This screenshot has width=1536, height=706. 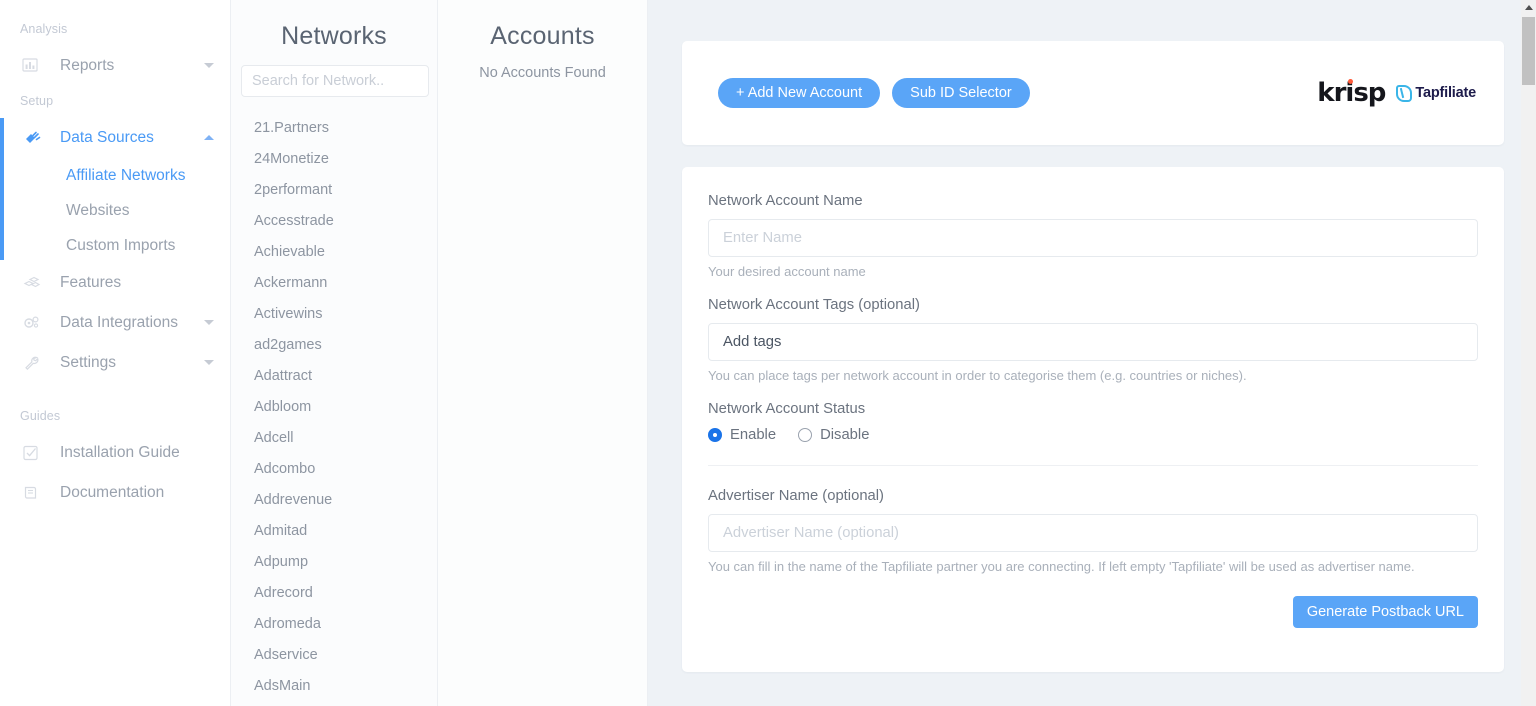 I want to click on sidebar-item-features: Features, so click(x=115, y=283).